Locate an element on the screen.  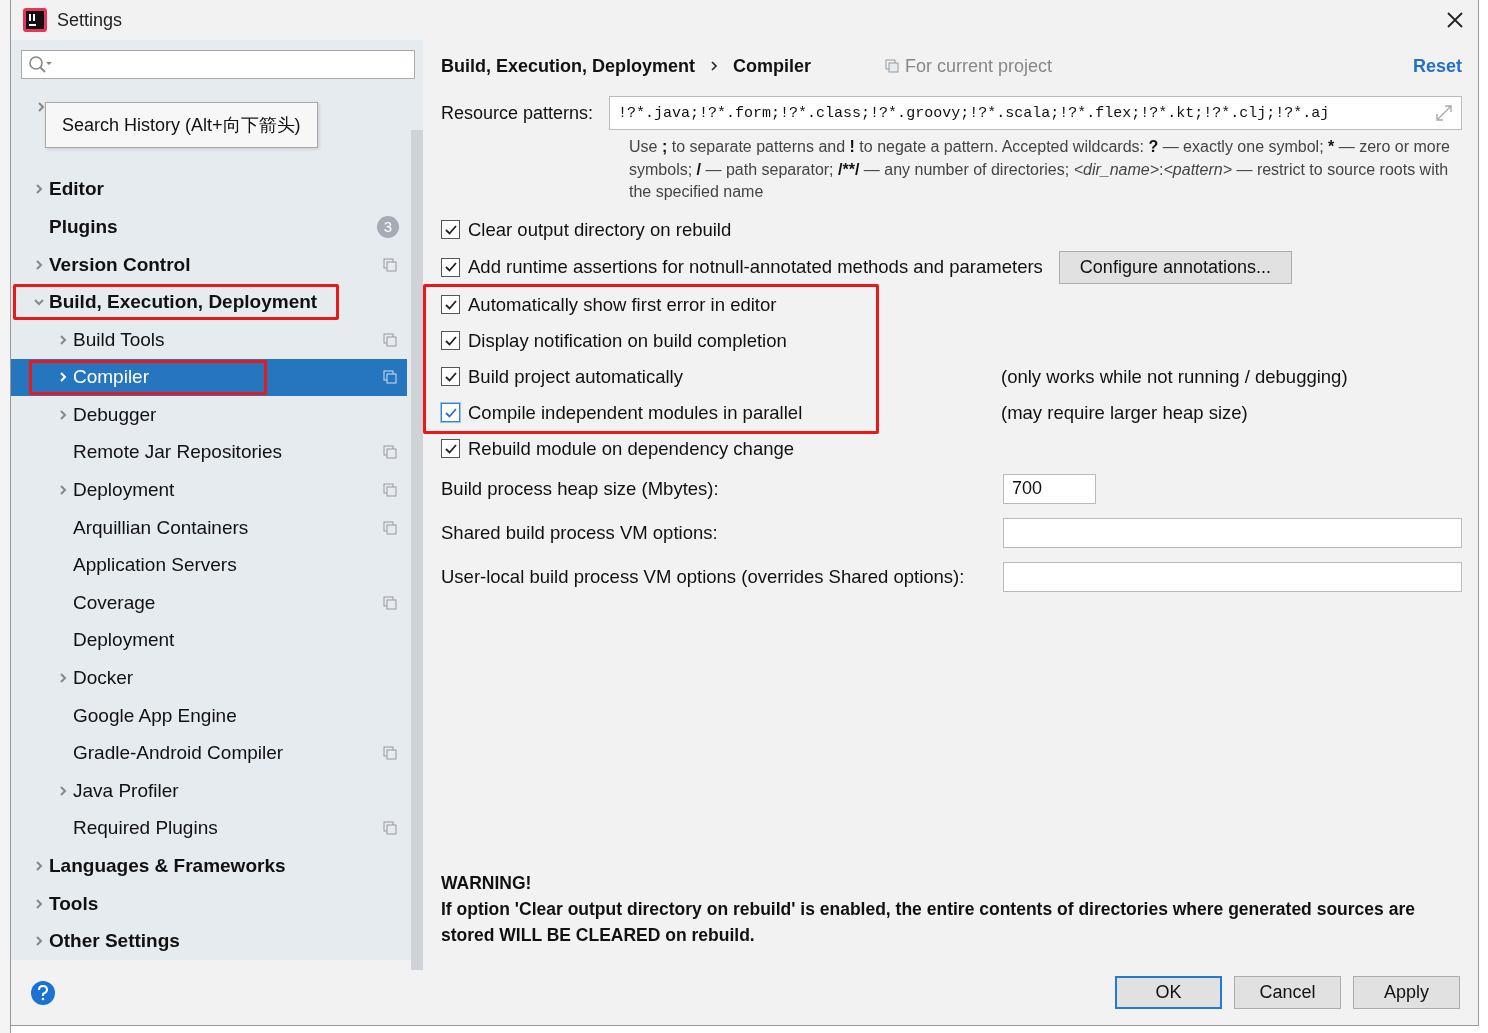
tree-item: Remote Jar Repositories is located at coordinates (209, 452).